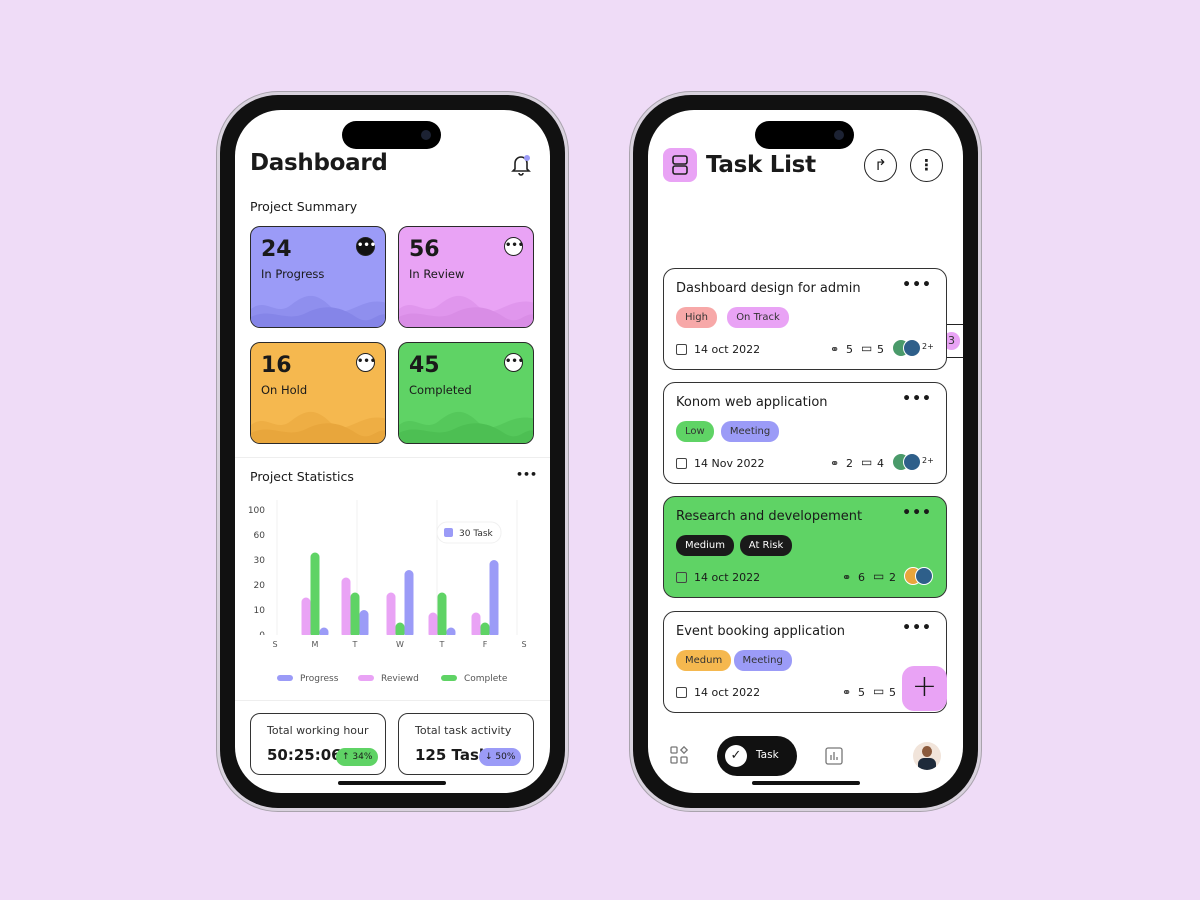 The image size is (1200, 900). Describe the element at coordinates (304, 755) in the screenshot. I see `stat-value: 50:25:06` at that location.